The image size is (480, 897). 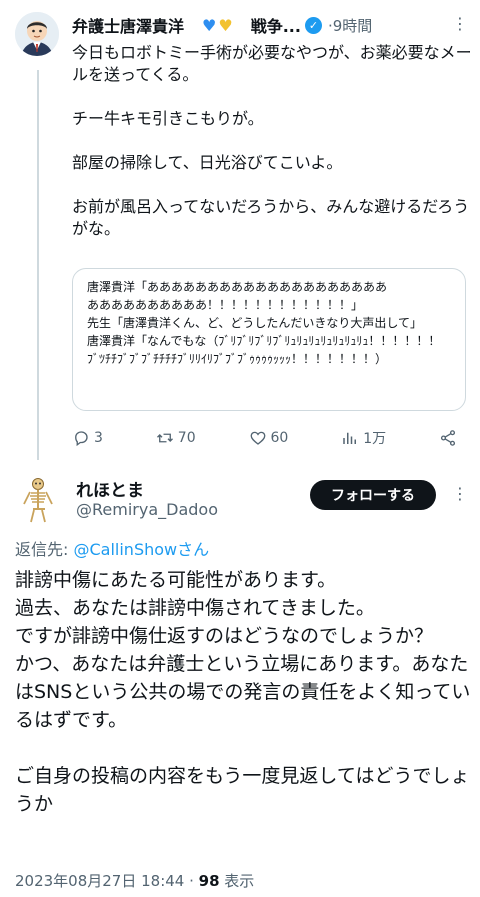 I want to click on share-button, so click(x=448, y=438).